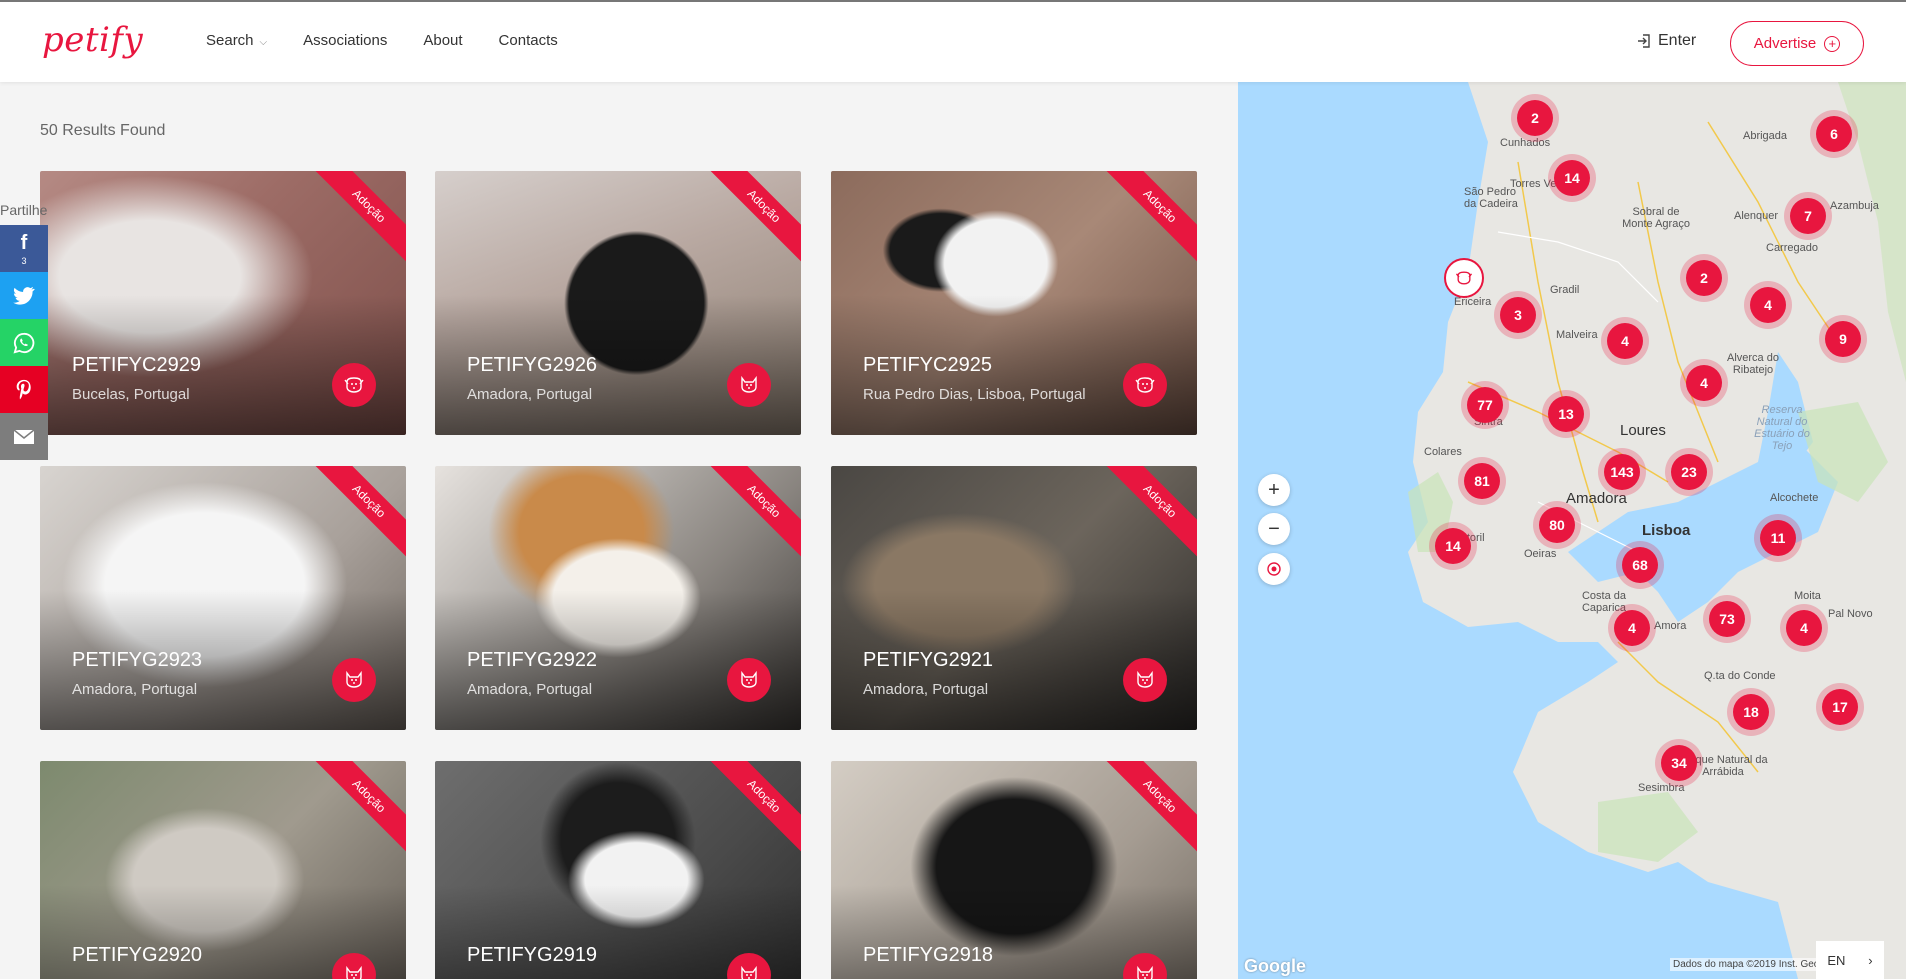 This screenshot has width=1906, height=979. Describe the element at coordinates (618, 303) in the screenshot. I see `pet-card: Adoção PETIFYG2926 Amadora, Portugal` at that location.